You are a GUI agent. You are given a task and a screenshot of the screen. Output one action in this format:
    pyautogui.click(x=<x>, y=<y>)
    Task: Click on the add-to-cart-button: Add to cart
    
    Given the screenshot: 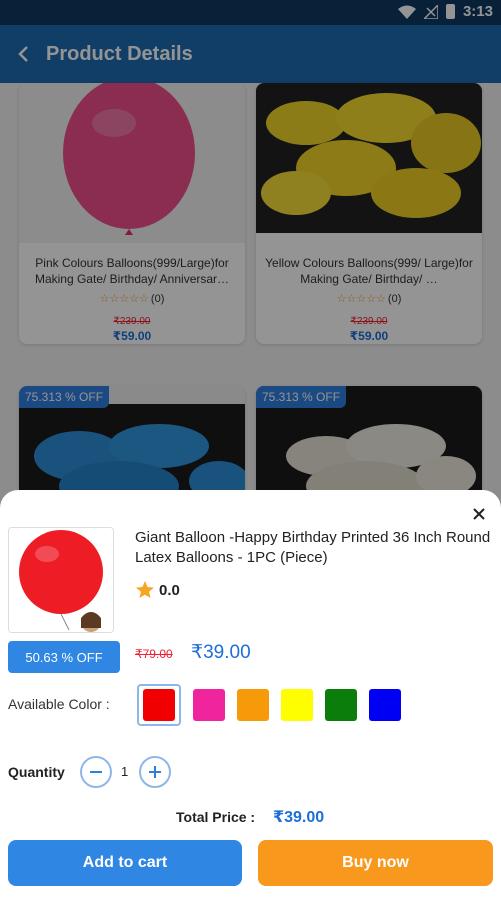 What is the action you would take?
    pyautogui.click(x=125, y=863)
    